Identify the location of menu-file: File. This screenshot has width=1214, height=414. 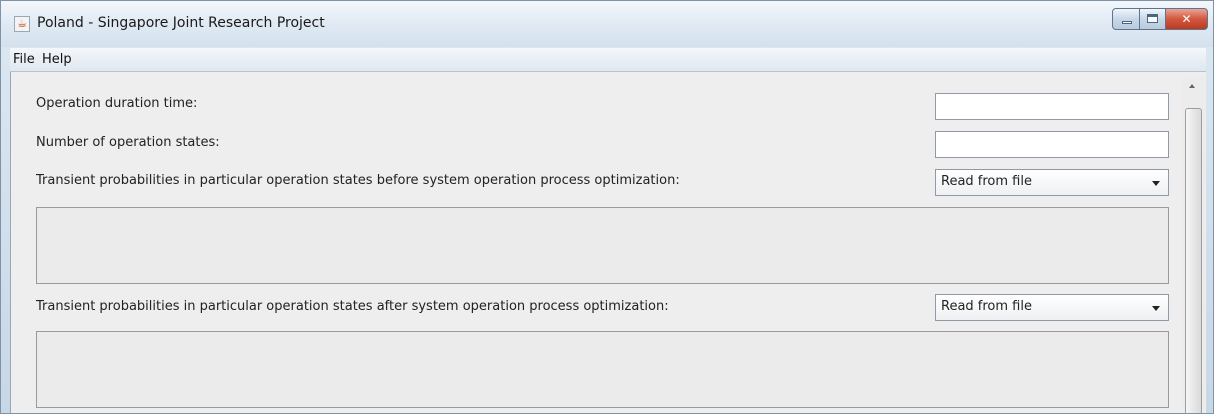
(24, 59).